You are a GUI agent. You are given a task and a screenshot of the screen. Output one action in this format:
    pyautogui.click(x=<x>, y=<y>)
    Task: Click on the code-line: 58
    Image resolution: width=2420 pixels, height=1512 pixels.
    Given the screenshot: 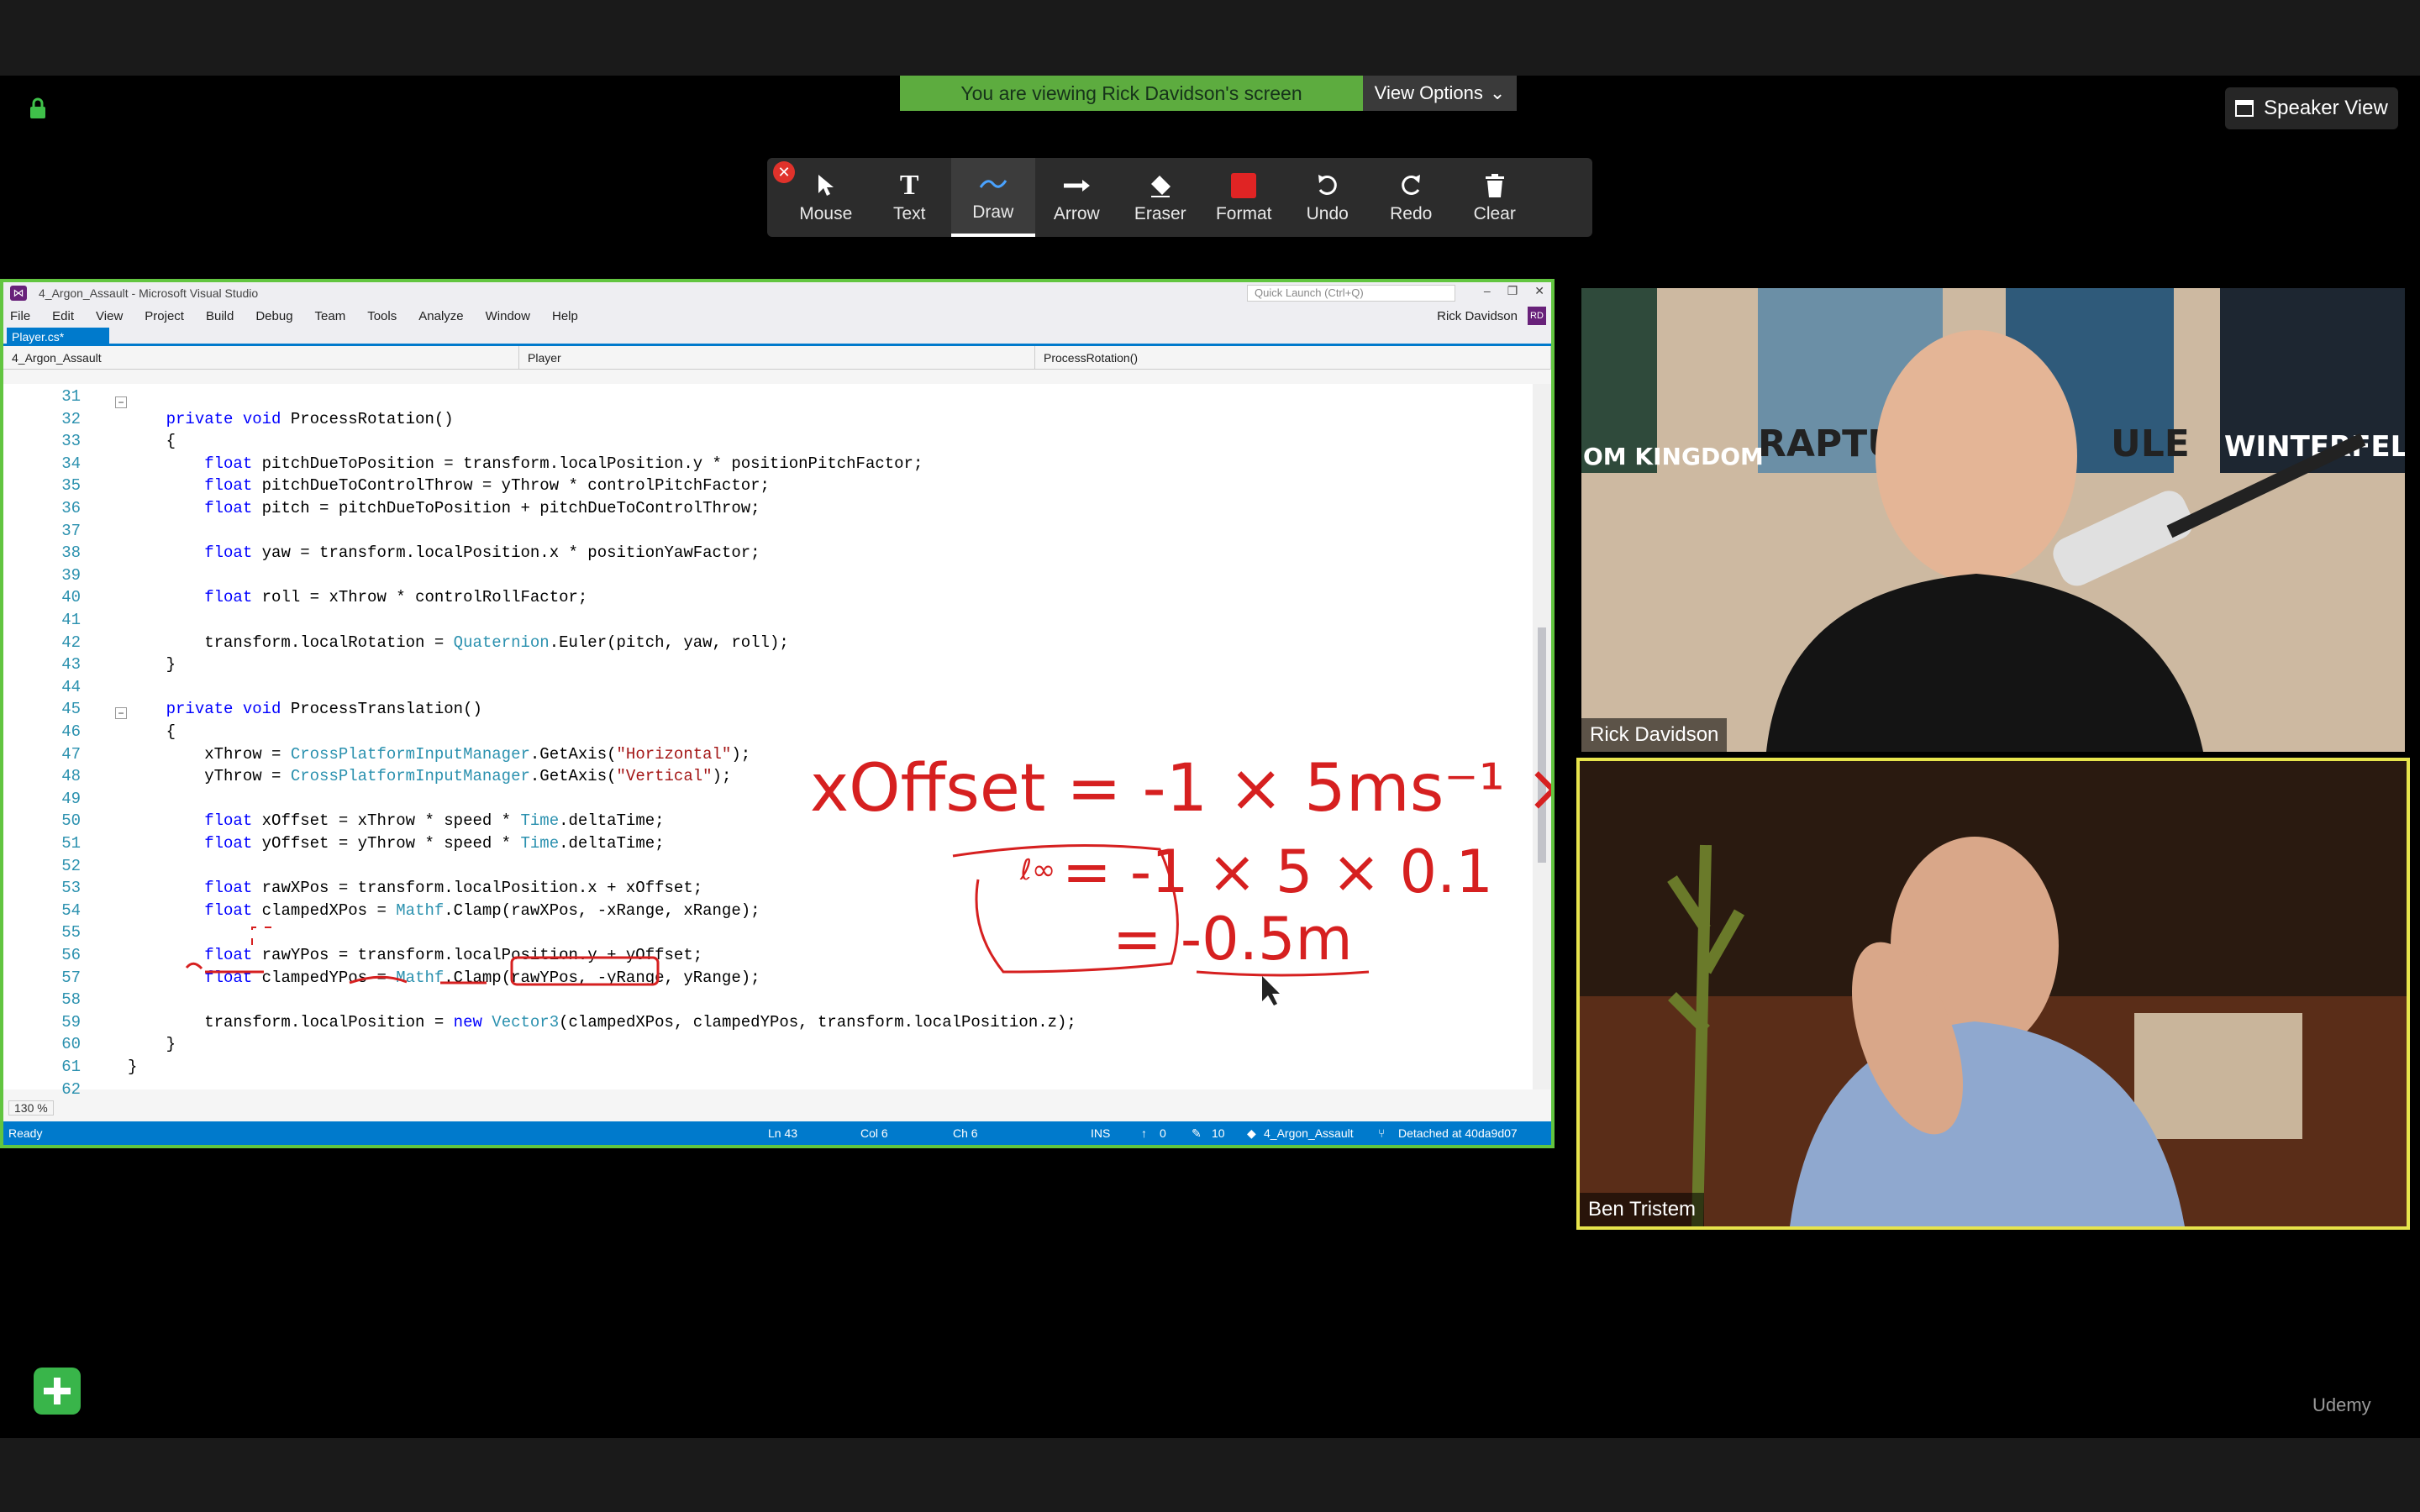 What is the action you would take?
    pyautogui.click(x=759, y=1000)
    